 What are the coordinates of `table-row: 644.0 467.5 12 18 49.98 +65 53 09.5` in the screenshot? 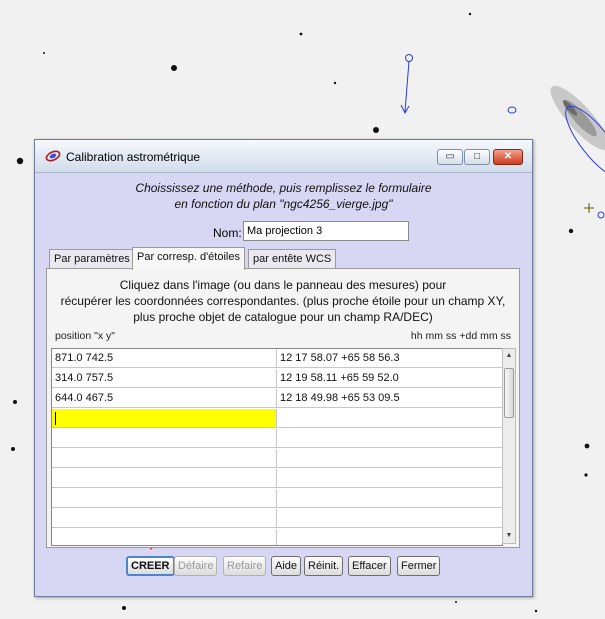 It's located at (277, 399).